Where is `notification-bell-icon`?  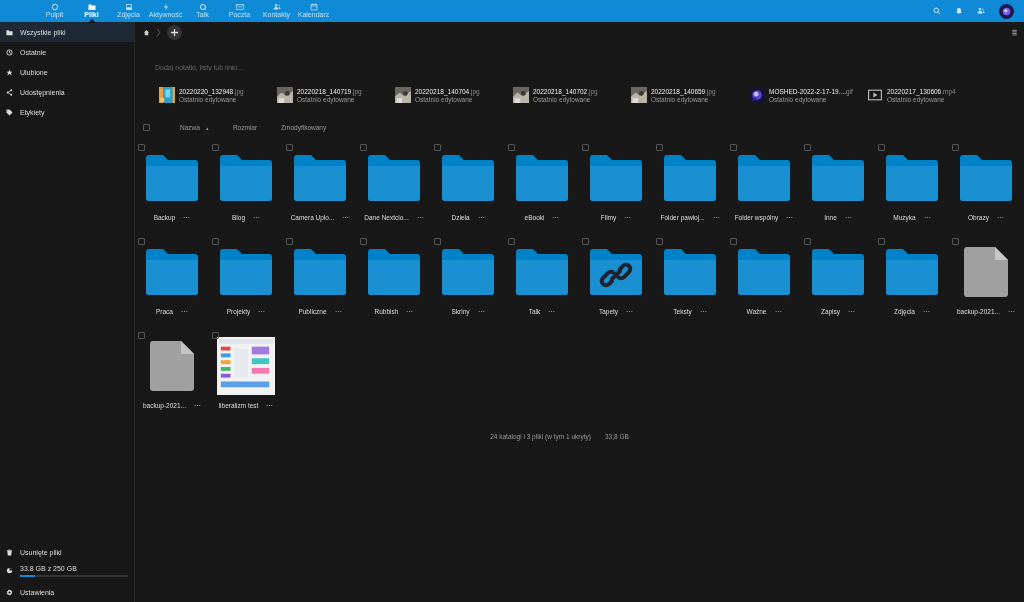 notification-bell-icon is located at coordinates (959, 11).